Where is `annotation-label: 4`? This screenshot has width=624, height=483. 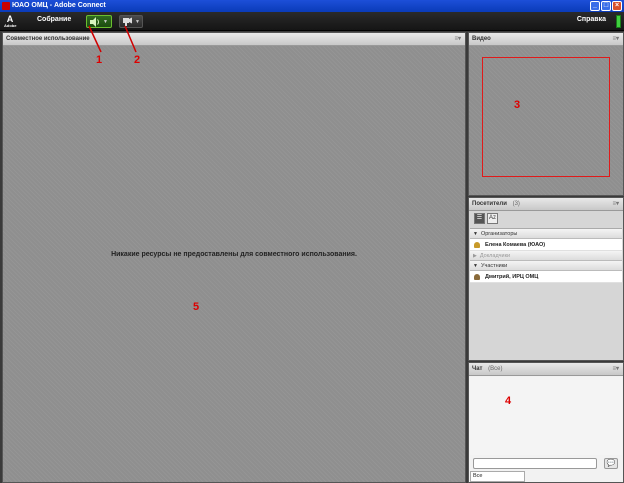 annotation-label: 4 is located at coordinates (508, 401).